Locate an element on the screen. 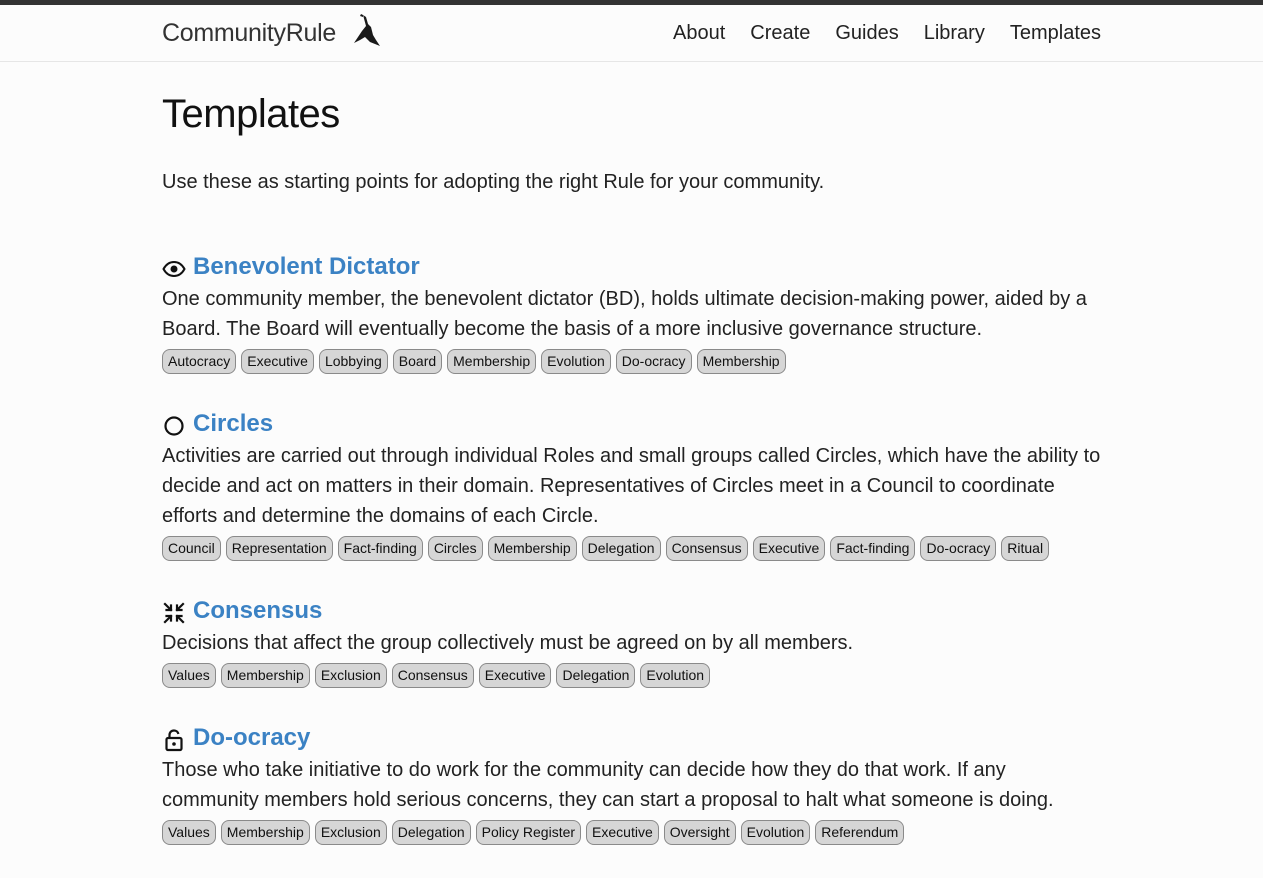 The image size is (1263, 878). nav-about: About is located at coordinates (699, 33).